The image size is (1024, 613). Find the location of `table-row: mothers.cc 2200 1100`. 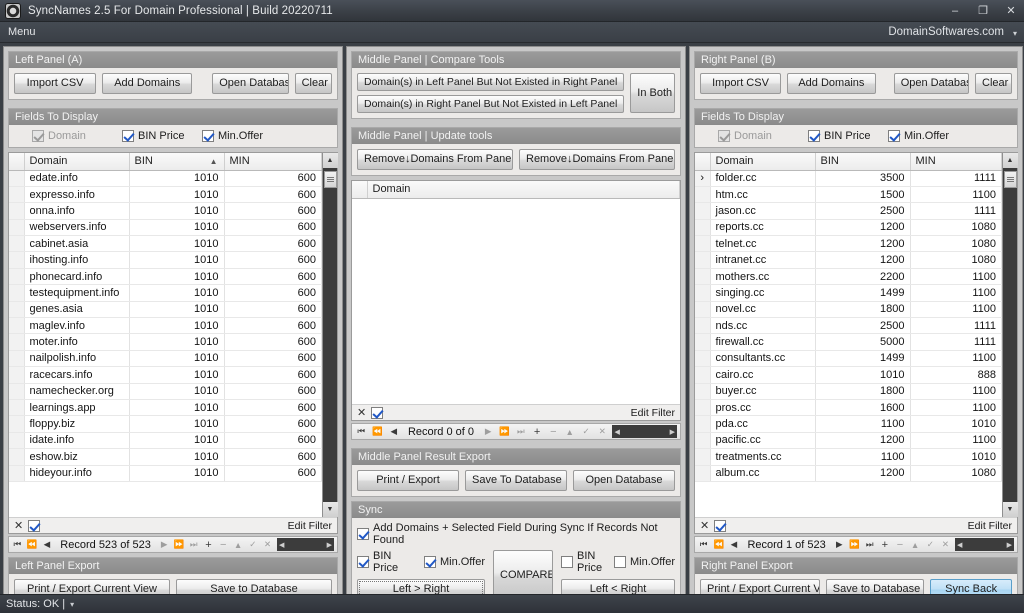

table-row: mothers.cc 2200 1100 is located at coordinates (848, 277).